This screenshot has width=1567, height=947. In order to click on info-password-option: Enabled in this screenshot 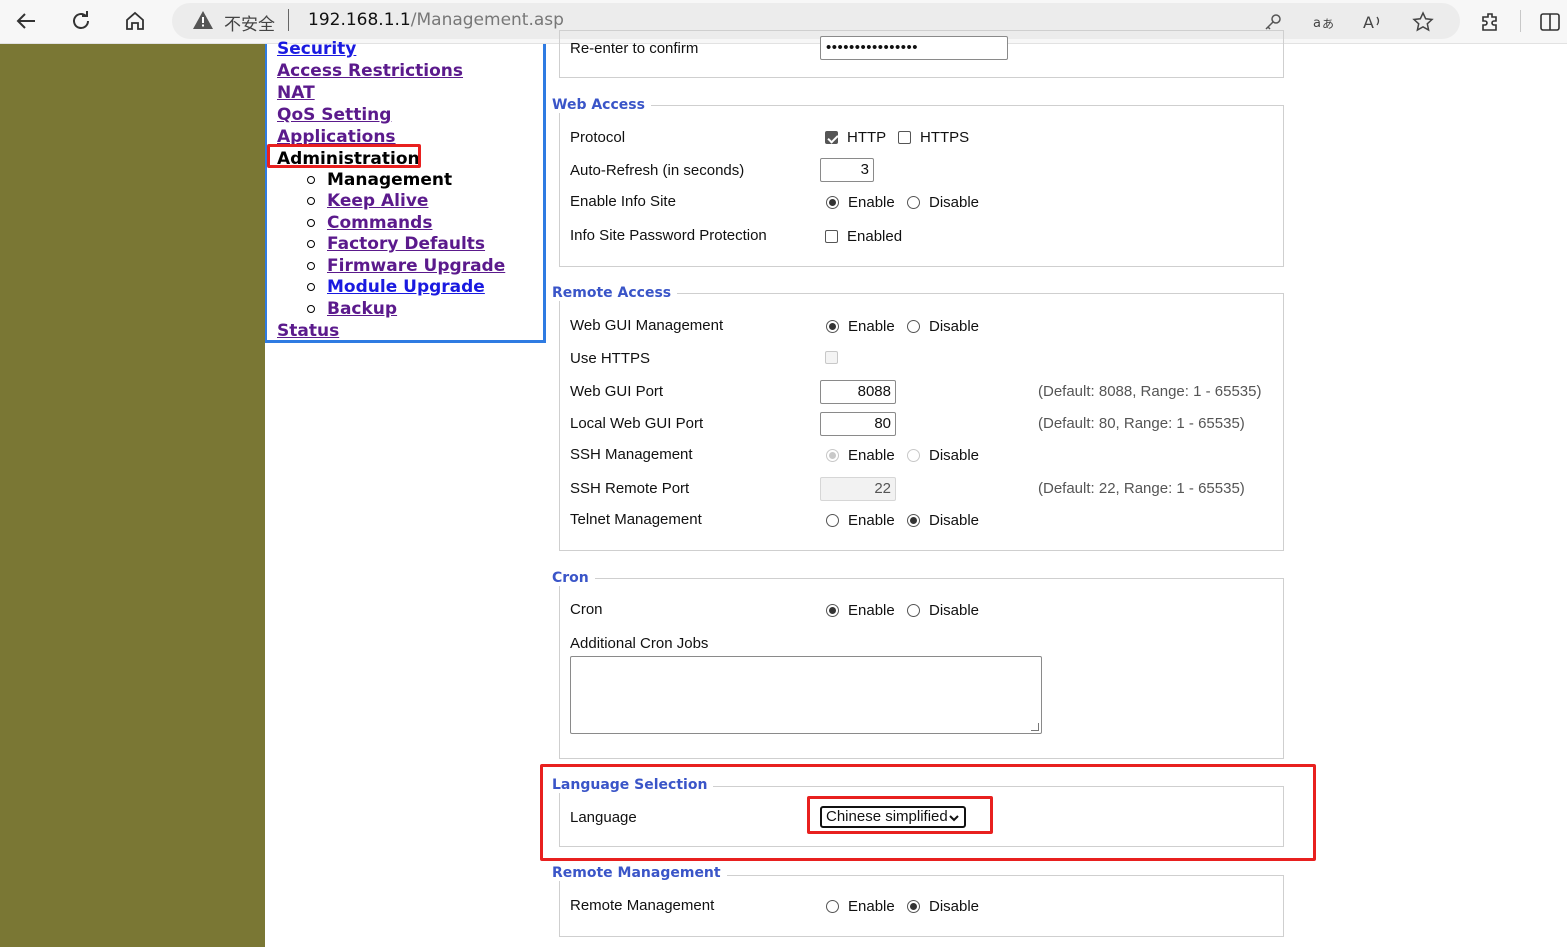, I will do `click(863, 236)`.